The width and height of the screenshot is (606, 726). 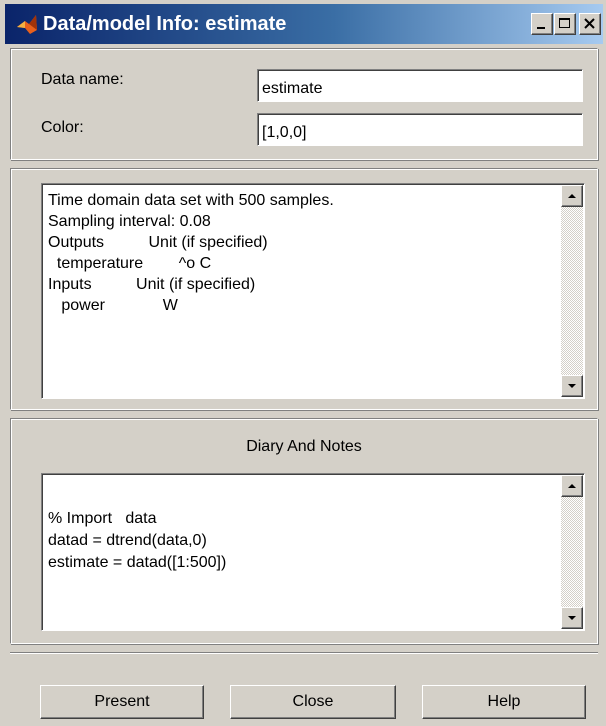 I want to click on text-line: estimate = datad([1:500]), so click(x=137, y=562).